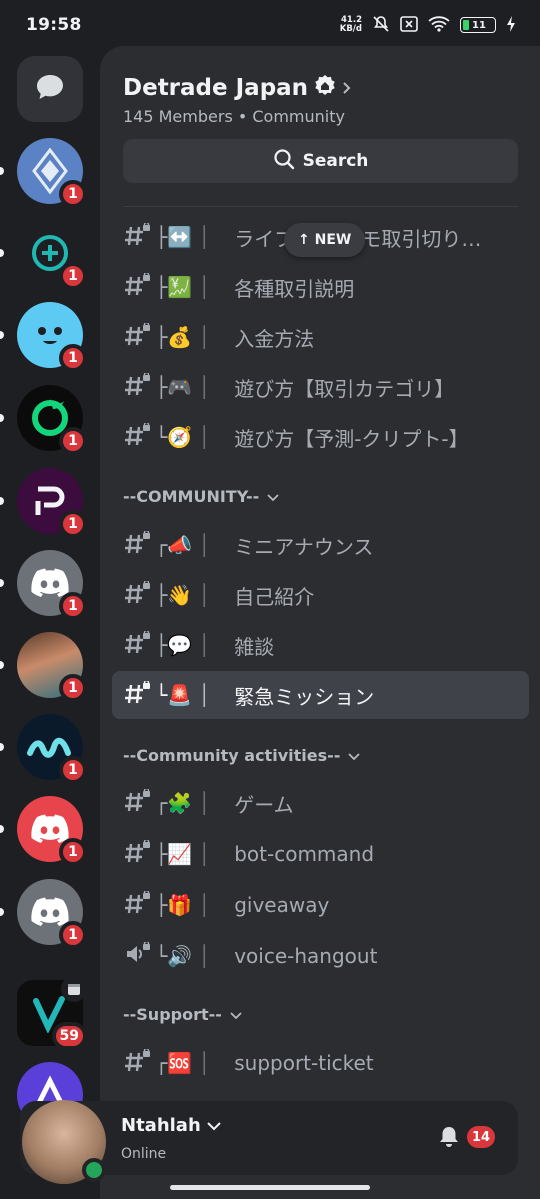 This screenshot has height=1199, width=540. Describe the element at coordinates (320, 595) in the screenshot. I see `channel-item: ├👋 │ 自己紹介` at that location.